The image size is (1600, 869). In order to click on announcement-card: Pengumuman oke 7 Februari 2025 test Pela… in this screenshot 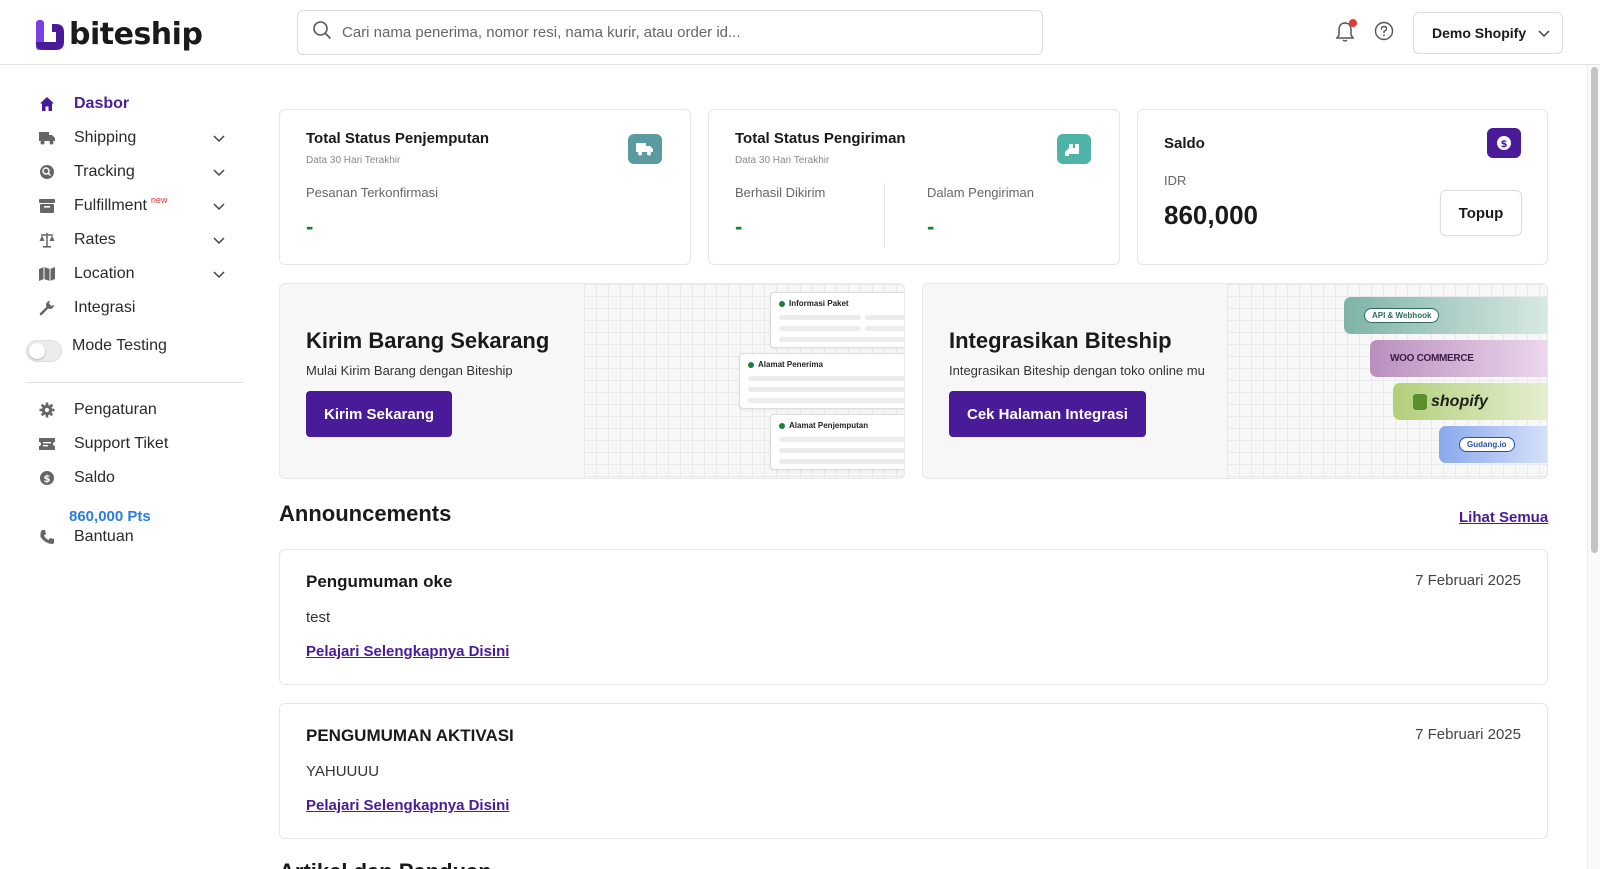, I will do `click(913, 617)`.